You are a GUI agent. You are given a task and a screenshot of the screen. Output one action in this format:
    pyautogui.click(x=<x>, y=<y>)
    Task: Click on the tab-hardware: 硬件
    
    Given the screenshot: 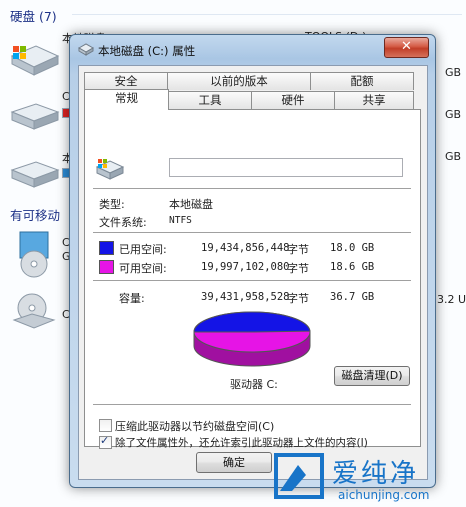 What is the action you would take?
    pyautogui.click(x=293, y=100)
    